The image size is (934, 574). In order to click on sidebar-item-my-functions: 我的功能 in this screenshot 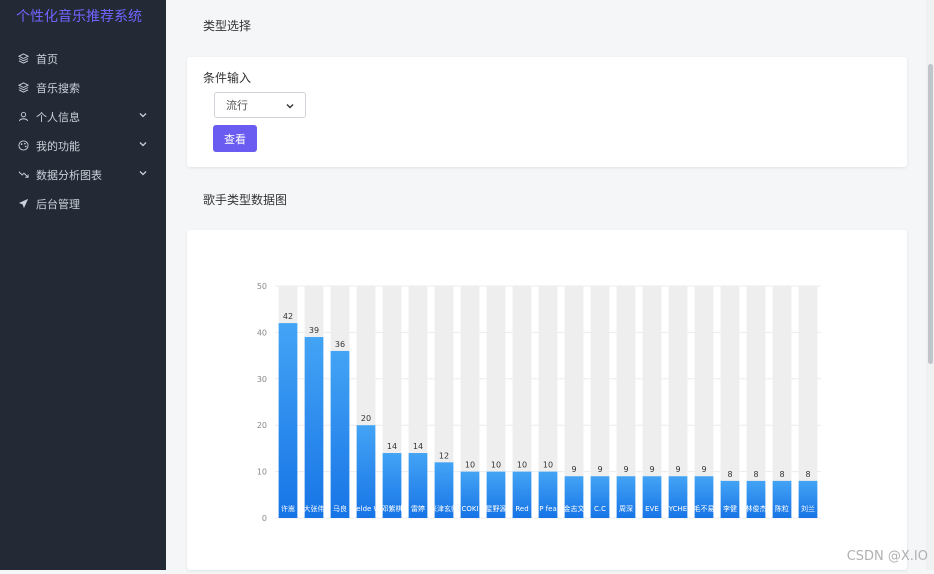, I will do `click(83, 145)`.